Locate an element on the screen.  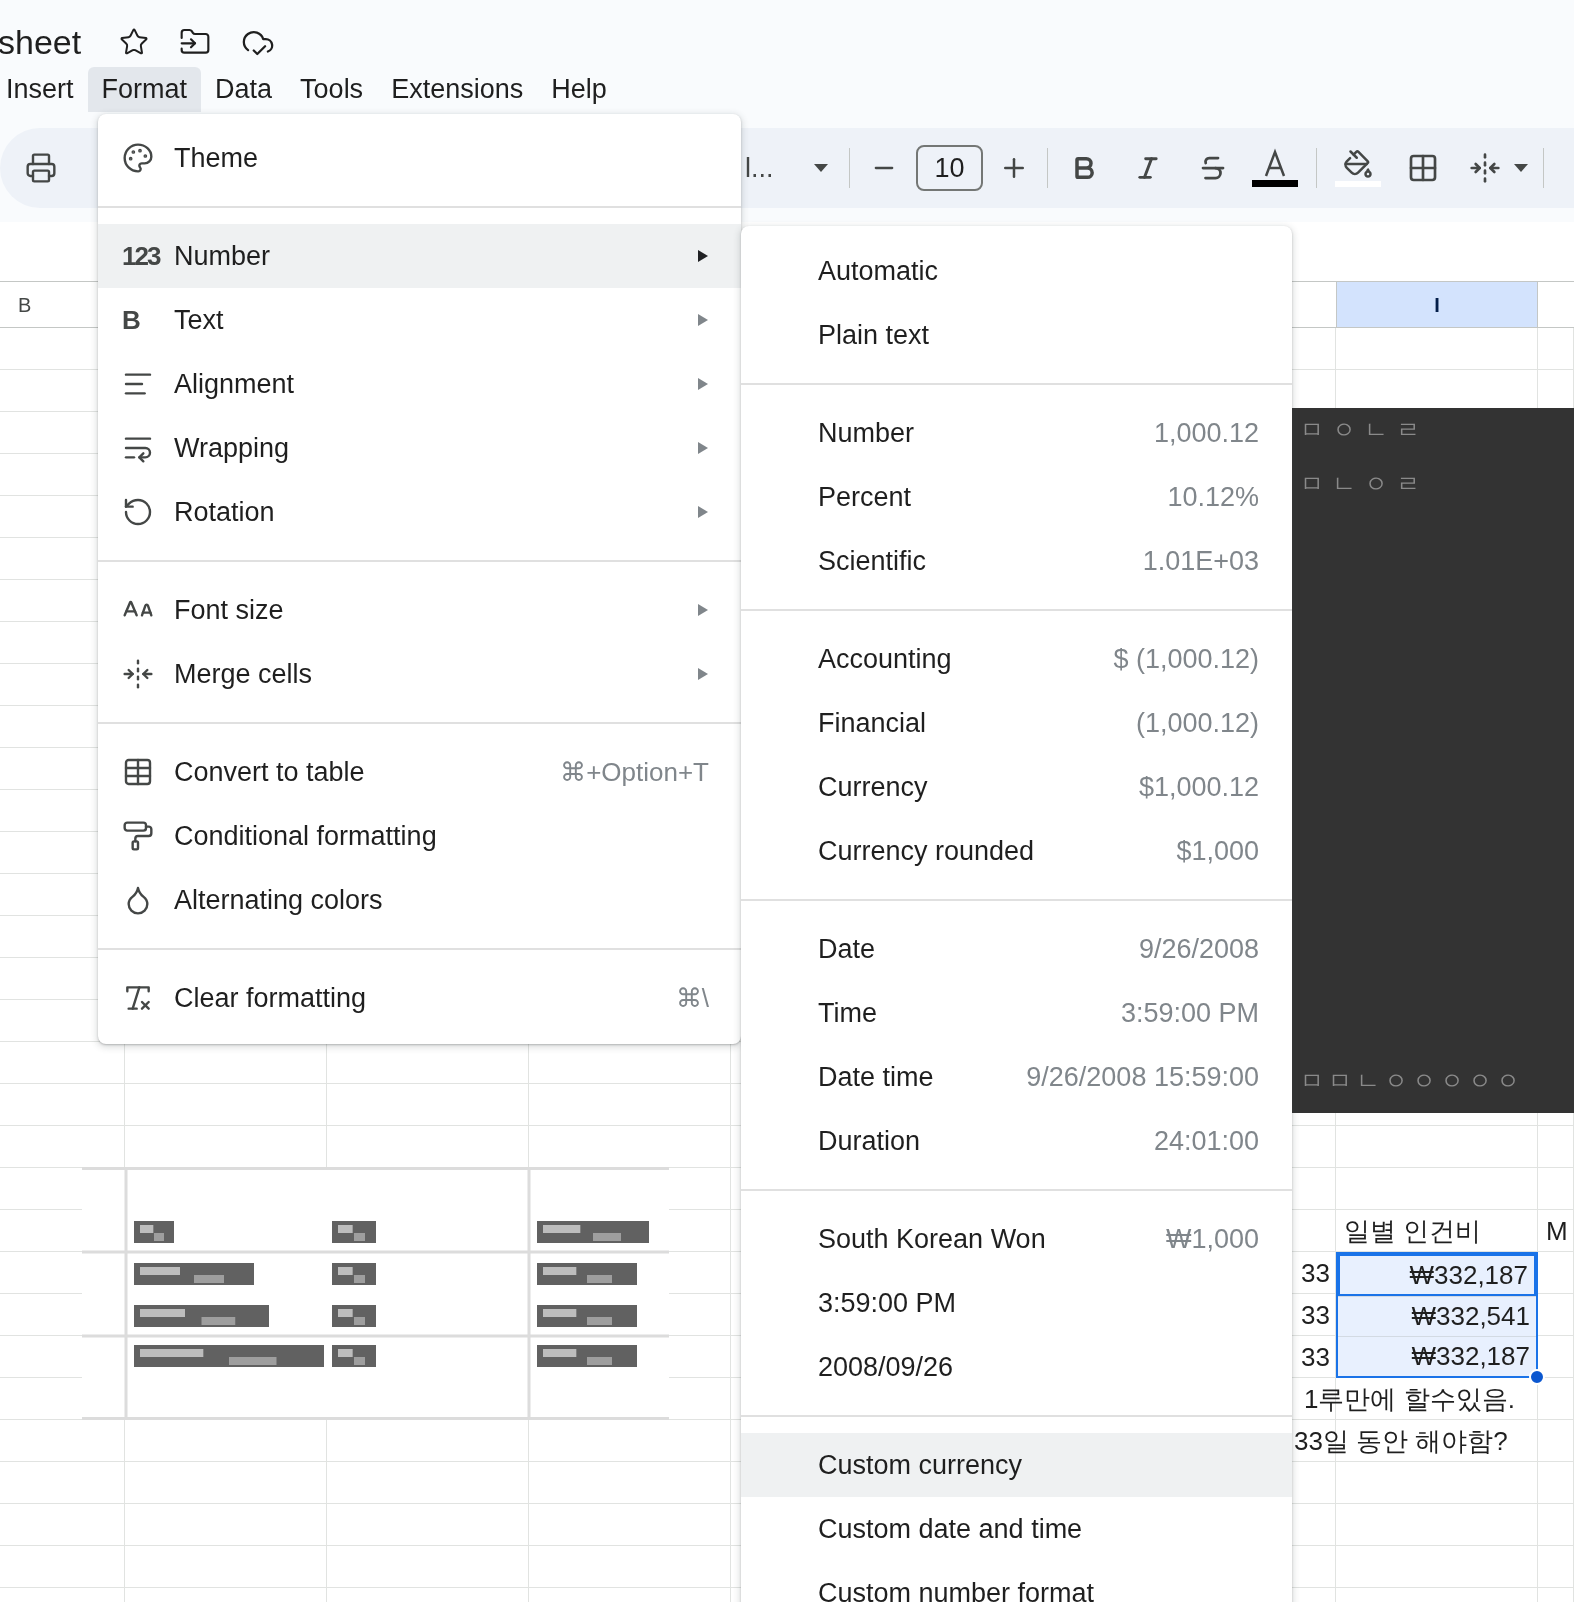
table-icon is located at coordinates (138, 772).